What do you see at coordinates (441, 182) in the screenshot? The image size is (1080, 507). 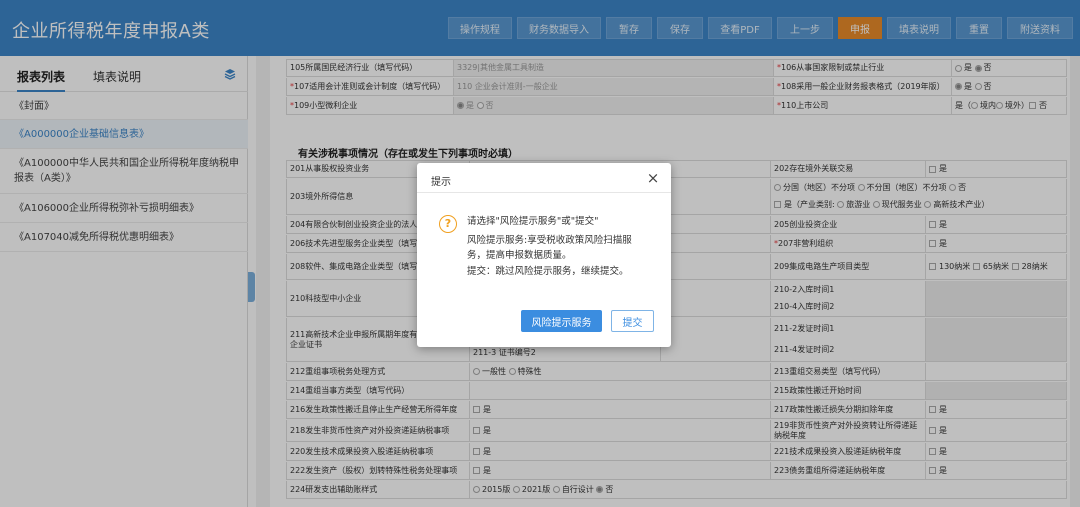 I see `dialog-title: 提示` at bounding box center [441, 182].